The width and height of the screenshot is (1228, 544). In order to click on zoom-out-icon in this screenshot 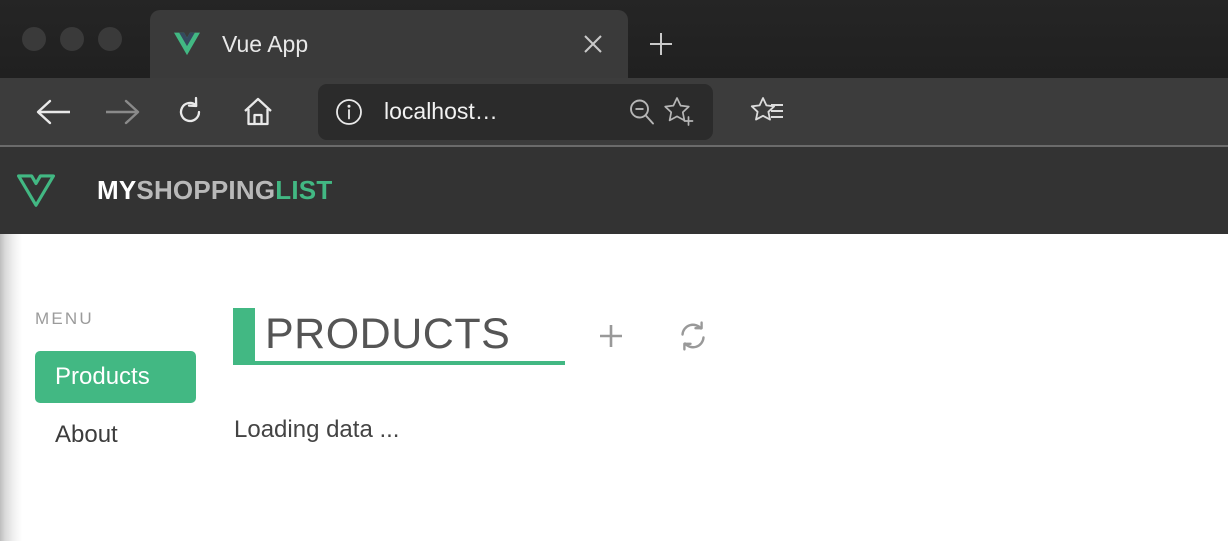, I will do `click(642, 112)`.